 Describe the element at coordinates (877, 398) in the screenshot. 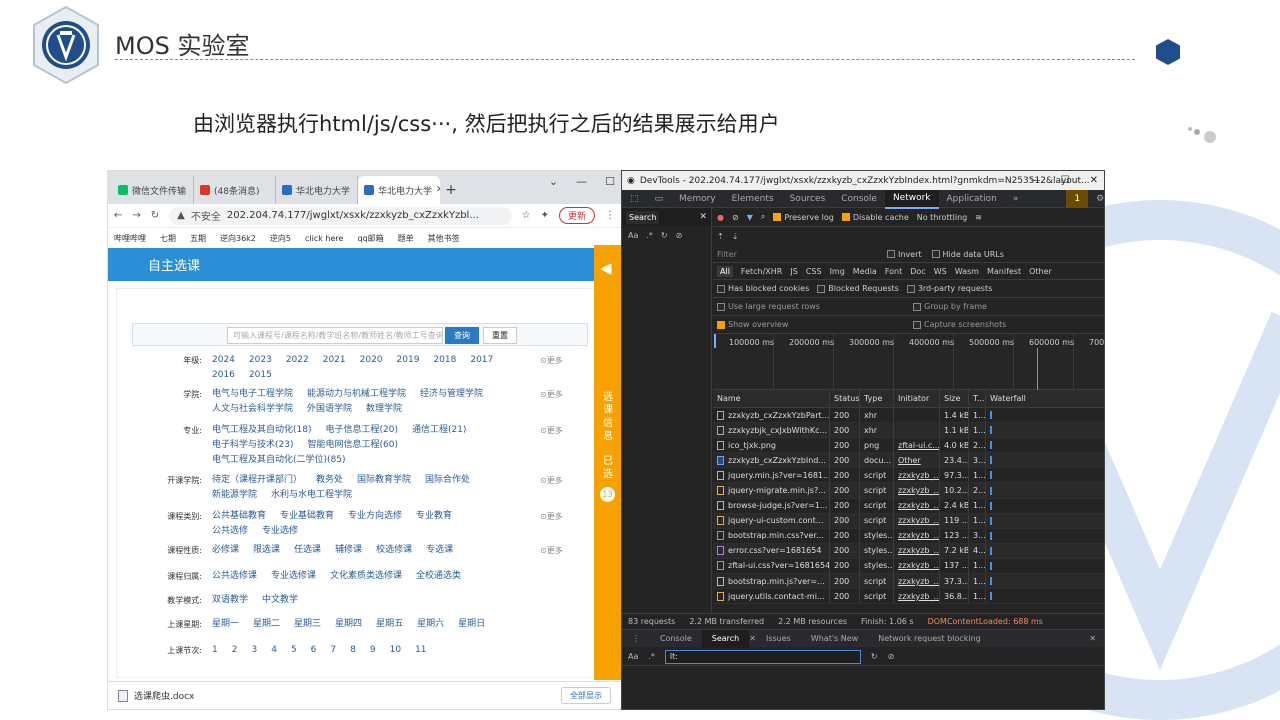

I see `column-type: Type` at that location.